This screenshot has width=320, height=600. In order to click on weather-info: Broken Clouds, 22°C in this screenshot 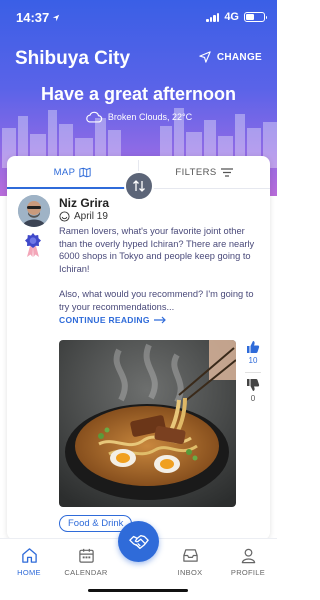, I will do `click(138, 117)`.